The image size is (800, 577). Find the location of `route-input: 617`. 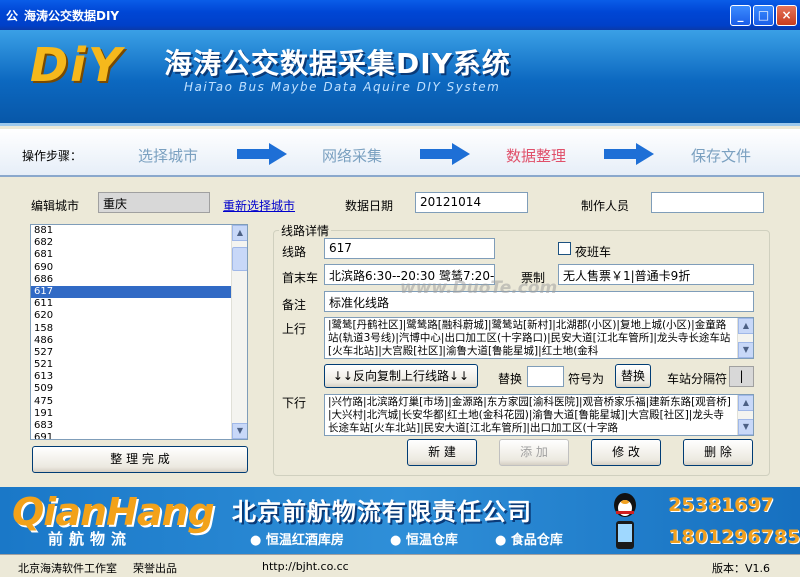

route-input: 617 is located at coordinates (409, 248).